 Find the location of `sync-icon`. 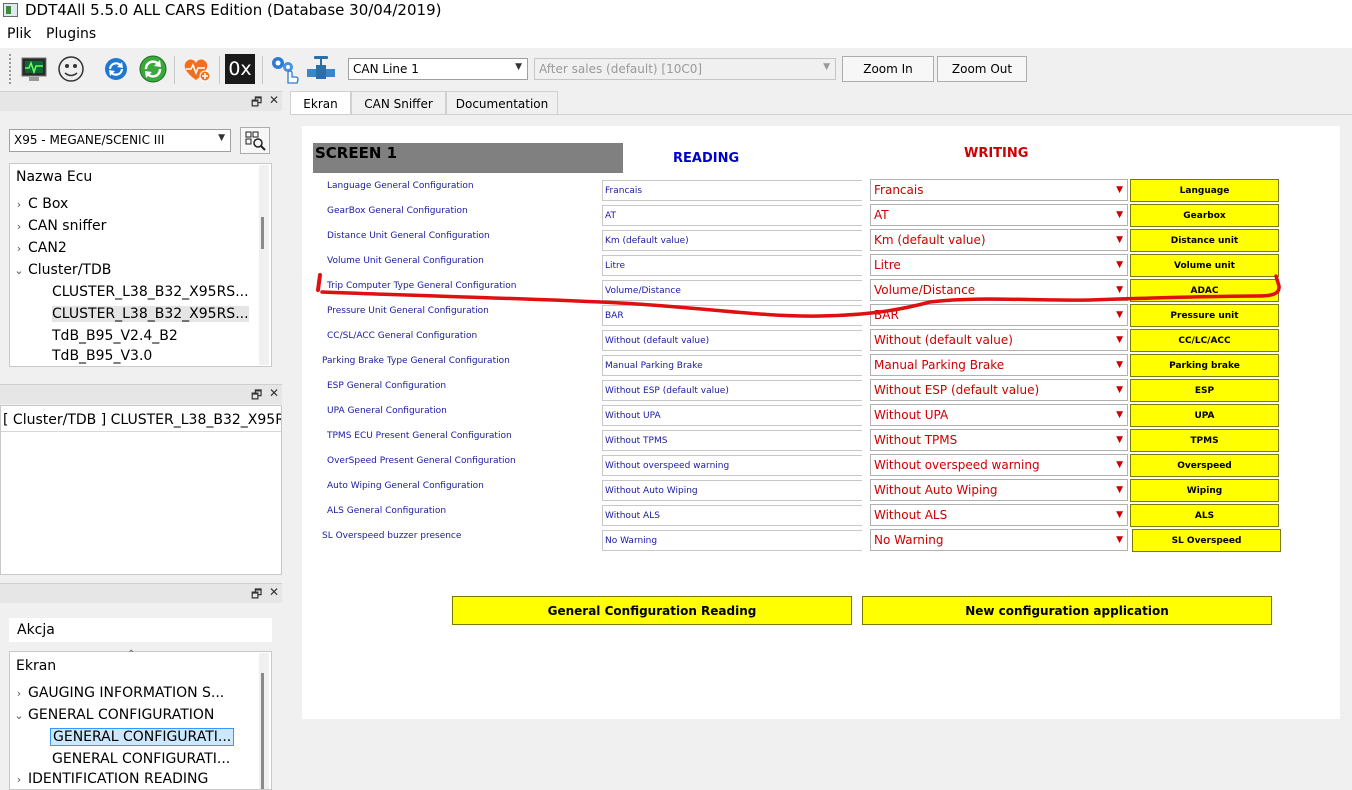

sync-icon is located at coordinates (153, 69).